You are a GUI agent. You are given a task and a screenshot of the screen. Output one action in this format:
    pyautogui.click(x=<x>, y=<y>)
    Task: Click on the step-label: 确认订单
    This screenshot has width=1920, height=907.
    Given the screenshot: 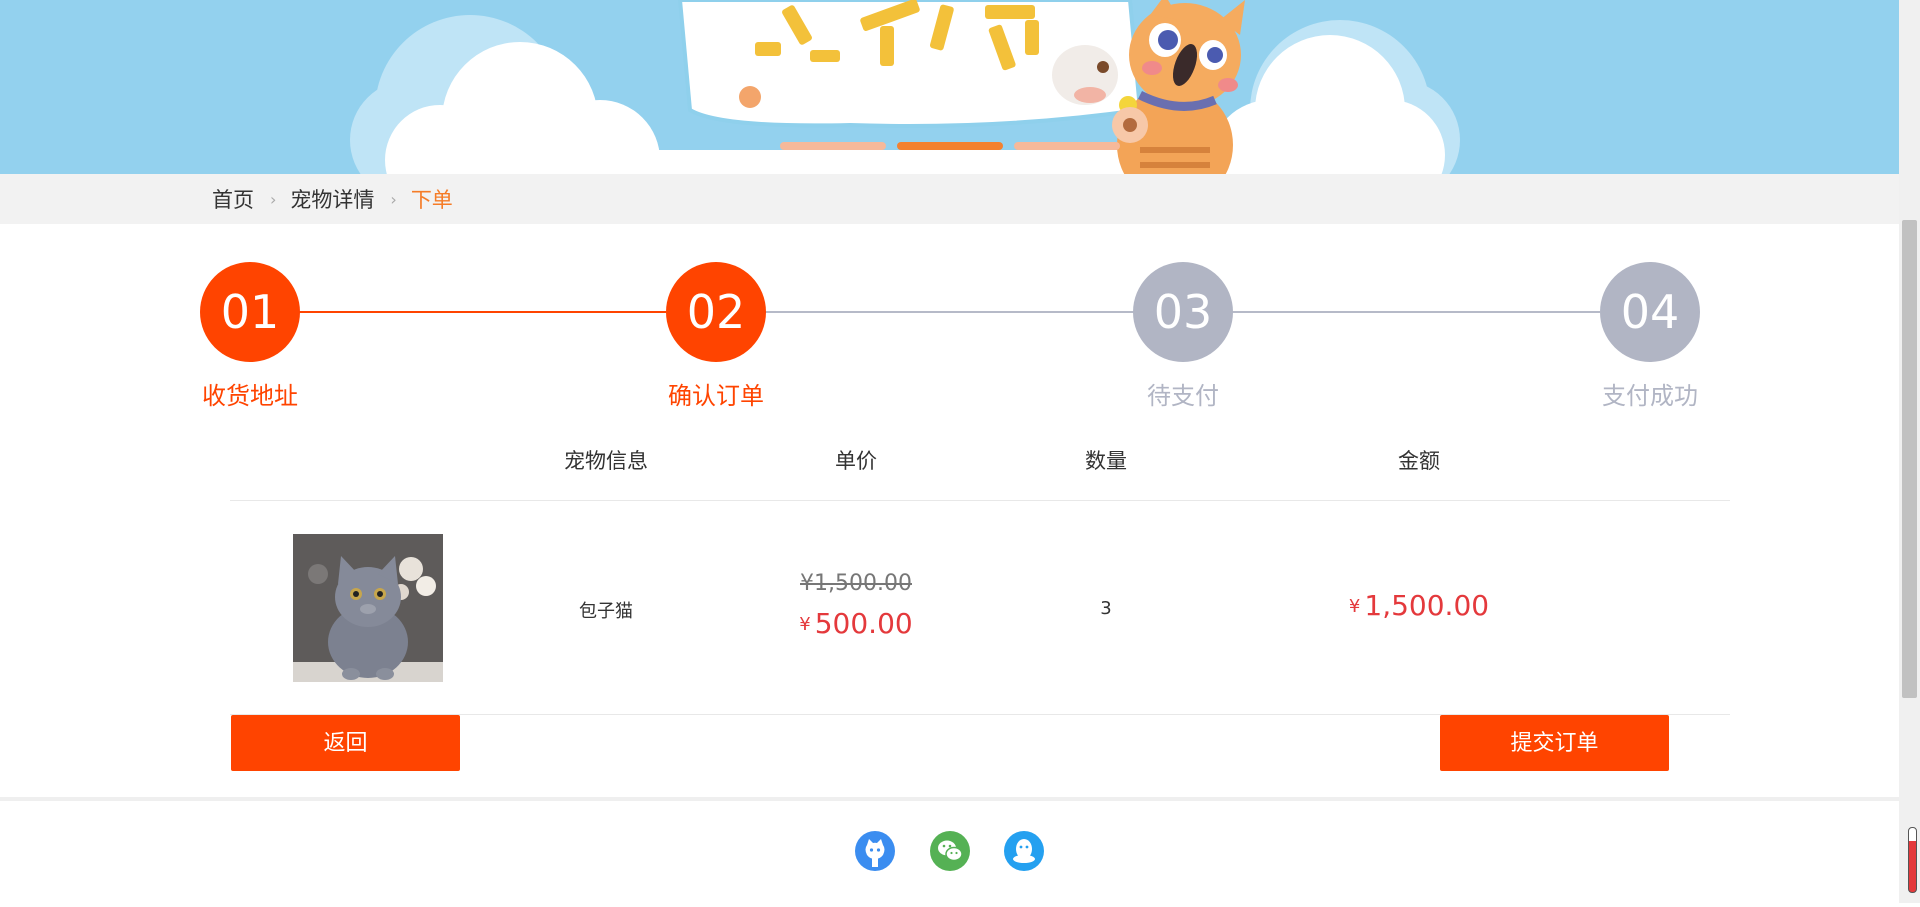 What is the action you would take?
    pyautogui.click(x=716, y=396)
    